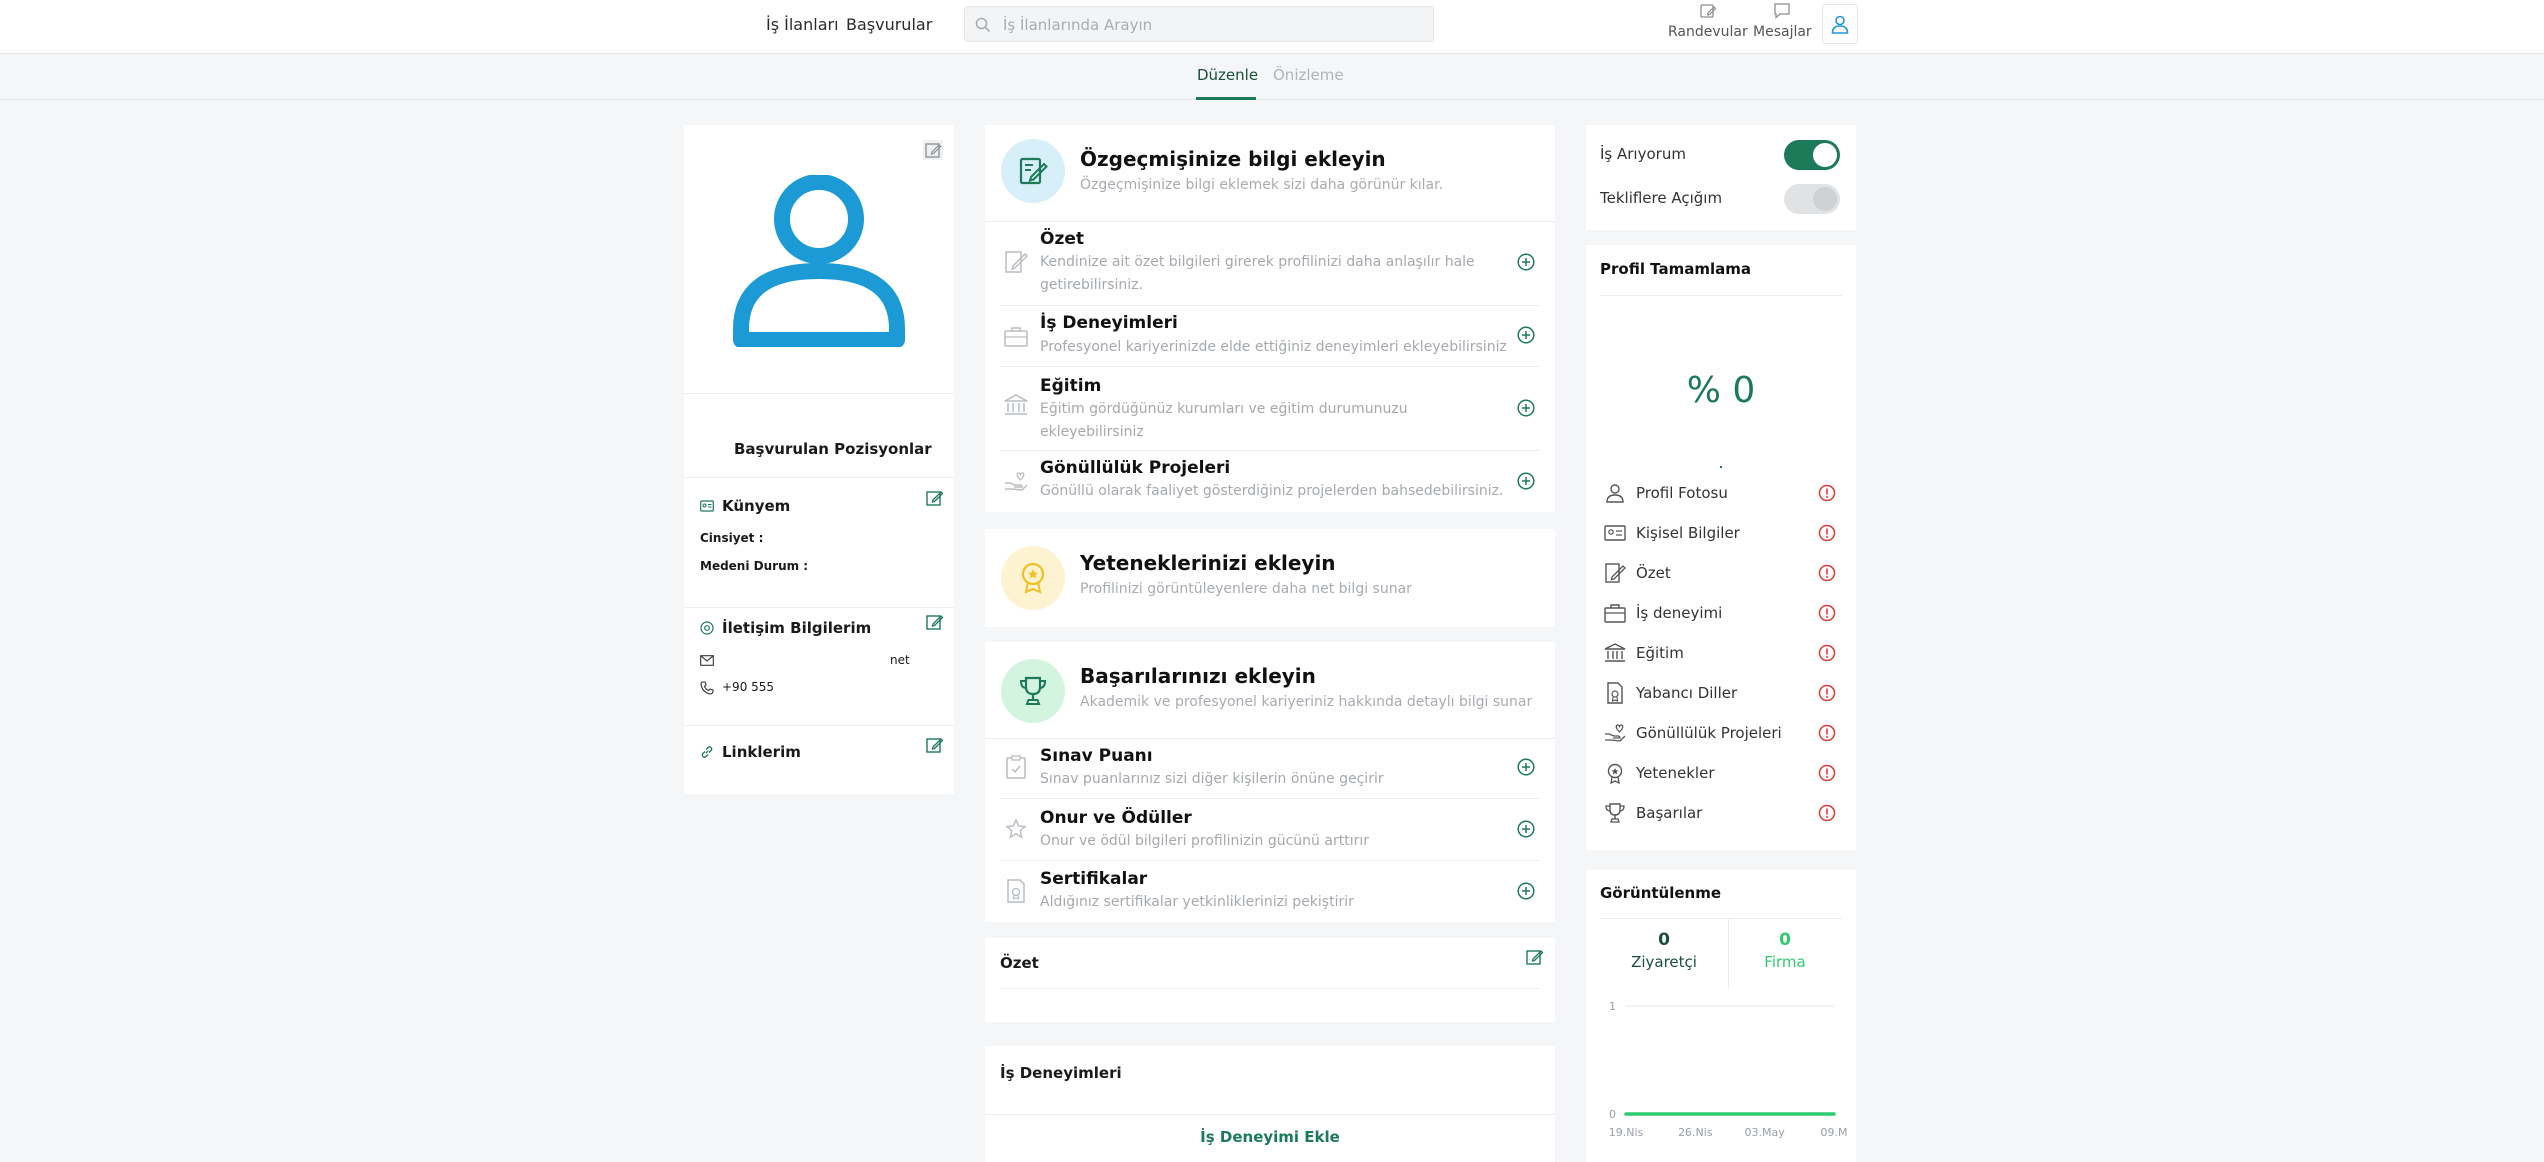  Describe the element at coordinates (1695, 1132) in the screenshot. I see `chart-x-tick-label: 26.Nis` at that location.